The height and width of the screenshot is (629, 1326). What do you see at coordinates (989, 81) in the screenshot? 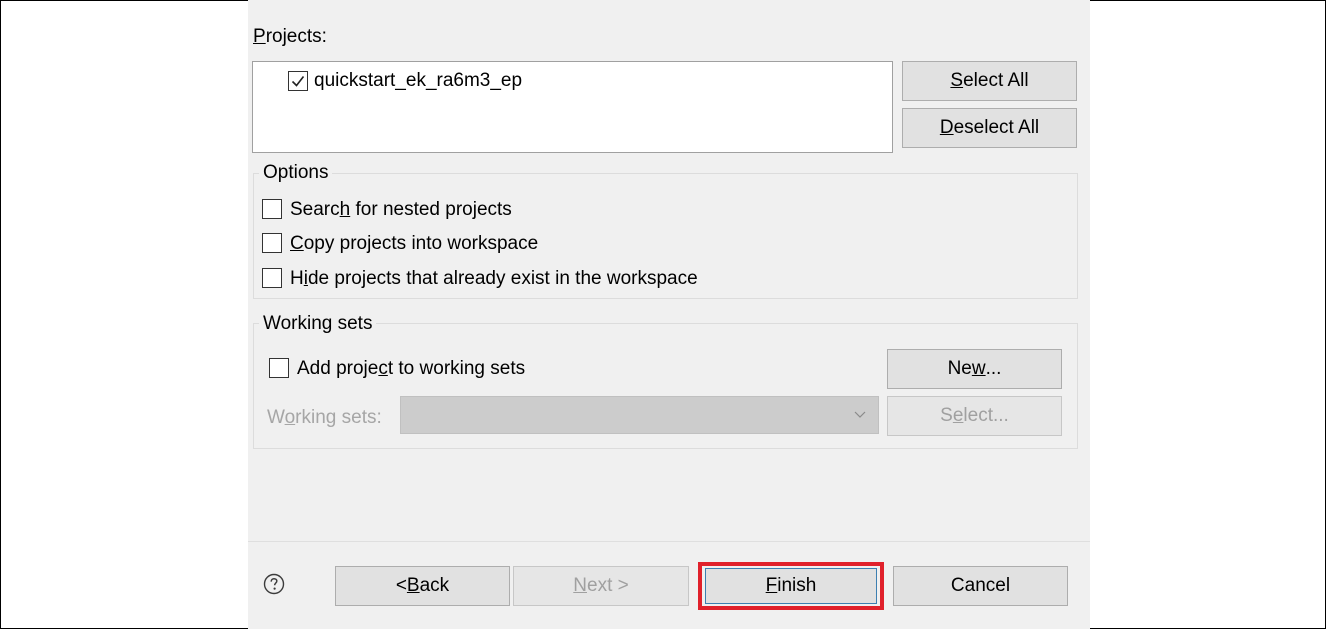
I see `select-all-button: Select All` at bounding box center [989, 81].